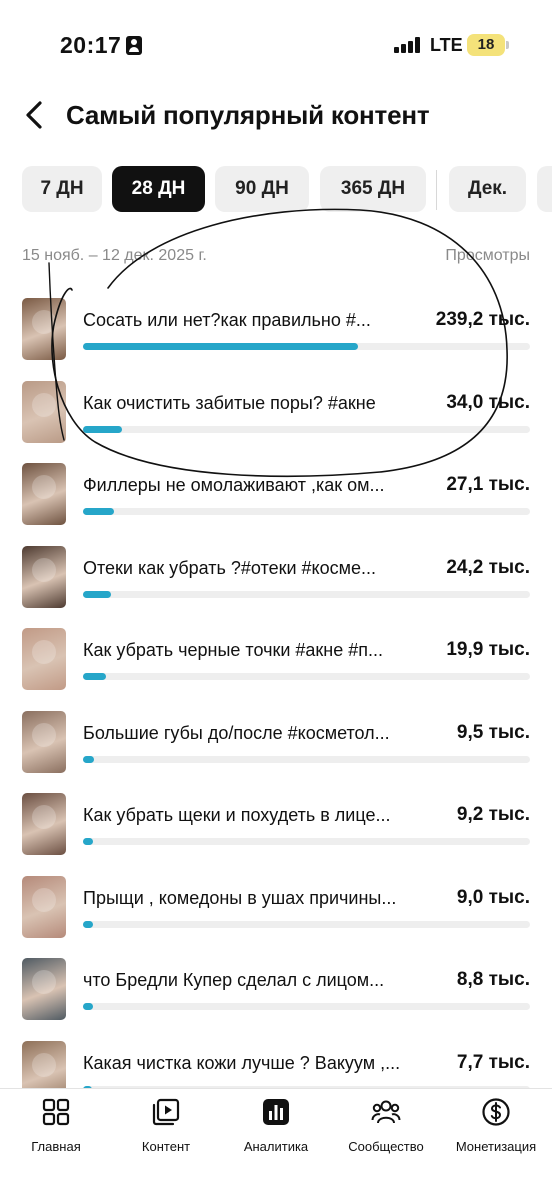 This screenshot has height=1200, width=552. I want to click on content-play-icon, so click(166, 1112).